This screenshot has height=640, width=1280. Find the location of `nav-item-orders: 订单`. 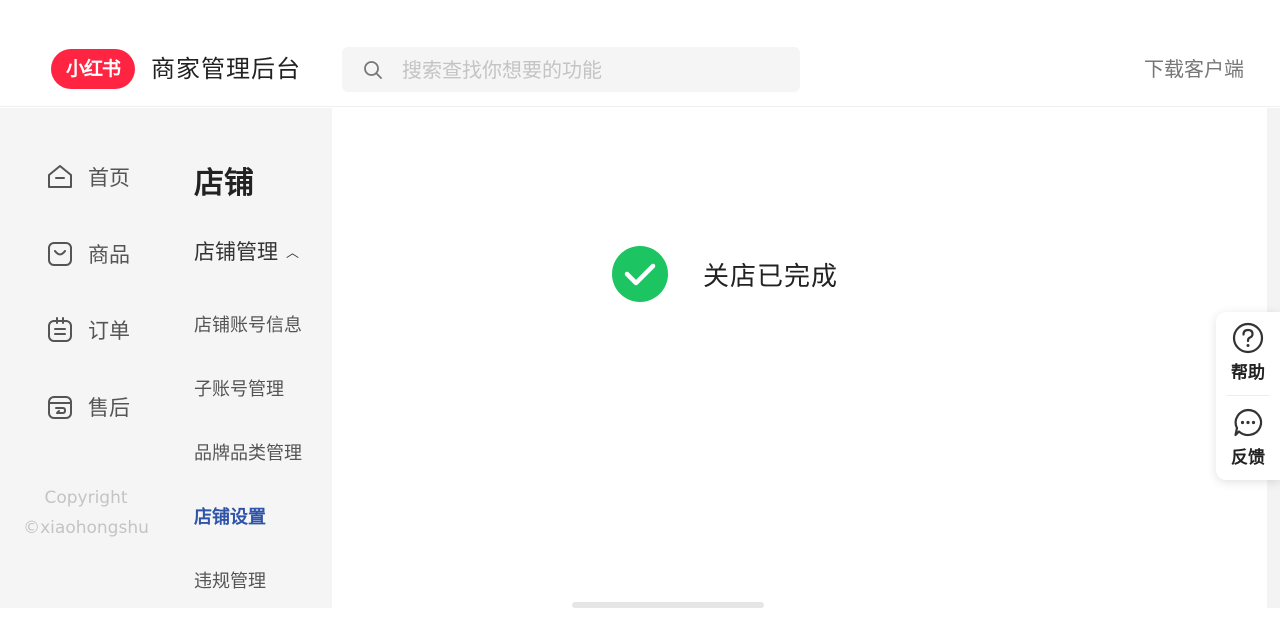

nav-item-orders: 订单 is located at coordinates (88, 330).